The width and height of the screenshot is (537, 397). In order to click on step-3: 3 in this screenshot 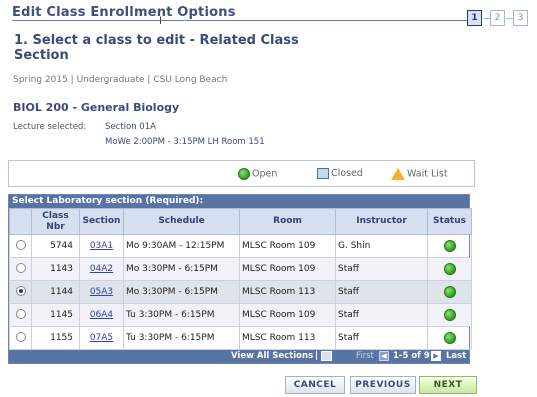, I will do `click(520, 18)`.